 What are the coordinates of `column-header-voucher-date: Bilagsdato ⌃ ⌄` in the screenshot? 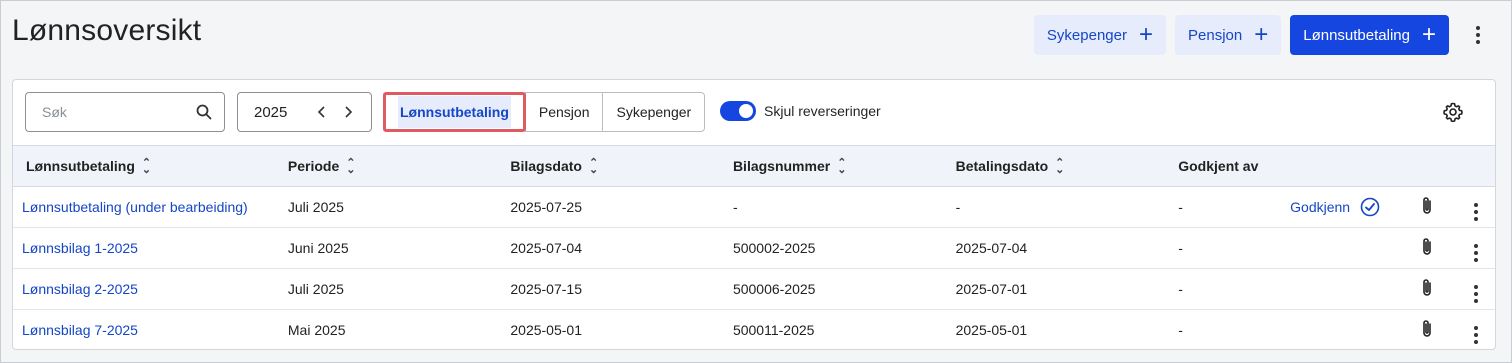 It's located at (608, 166).